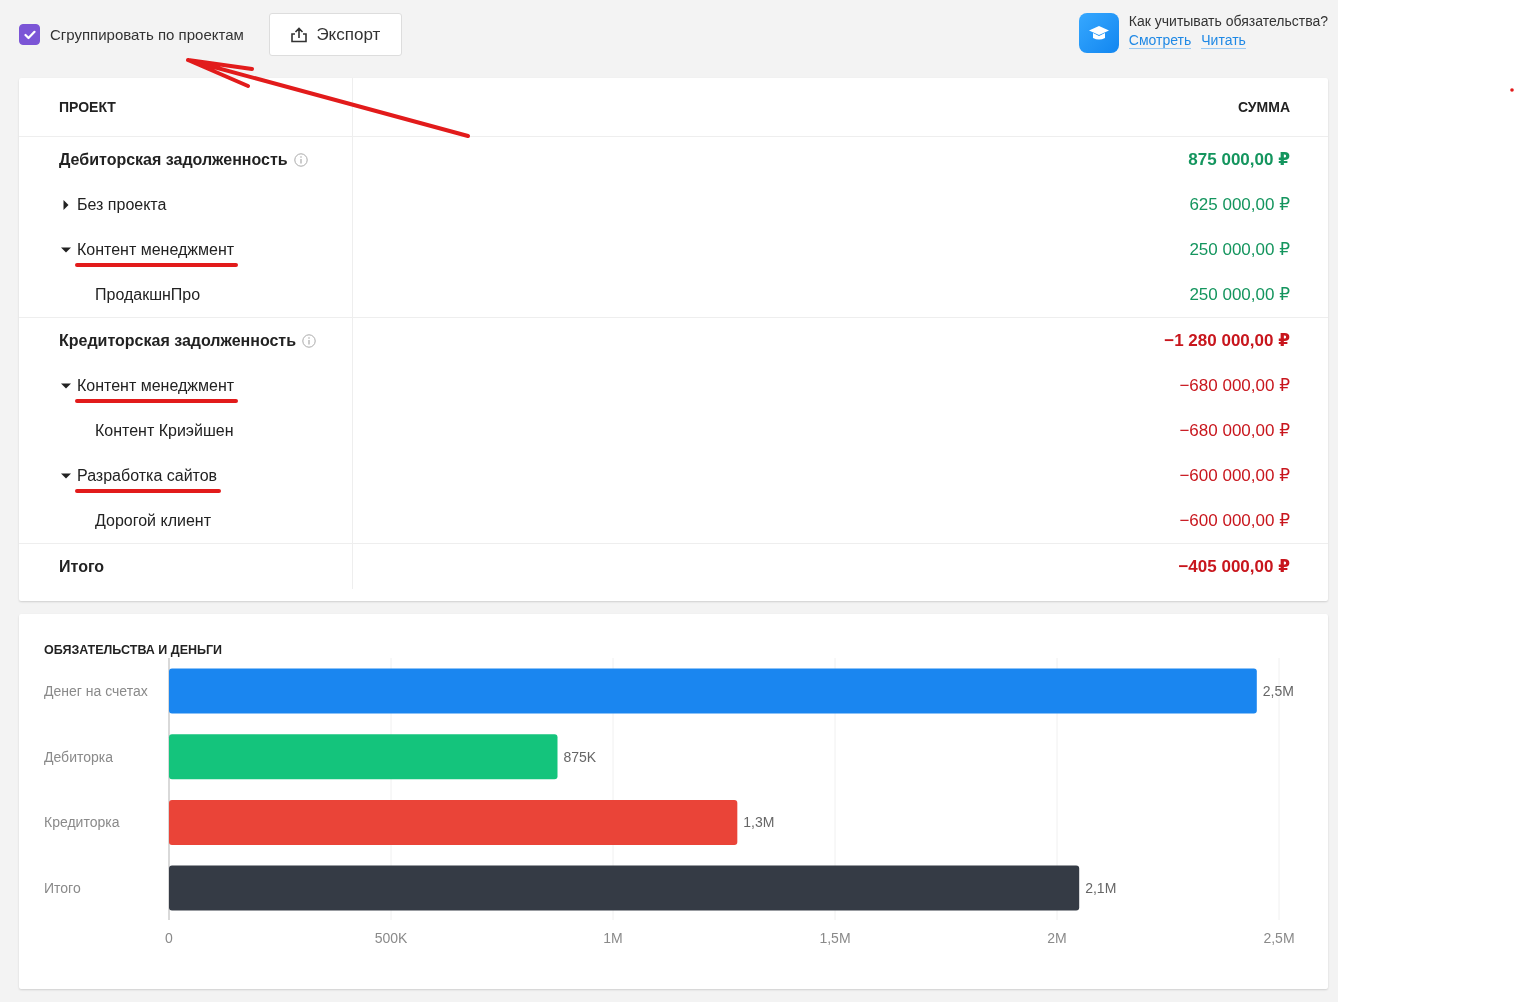 The image size is (1516, 1002). What do you see at coordinates (299, 34) in the screenshot?
I see `upload-icon` at bounding box center [299, 34].